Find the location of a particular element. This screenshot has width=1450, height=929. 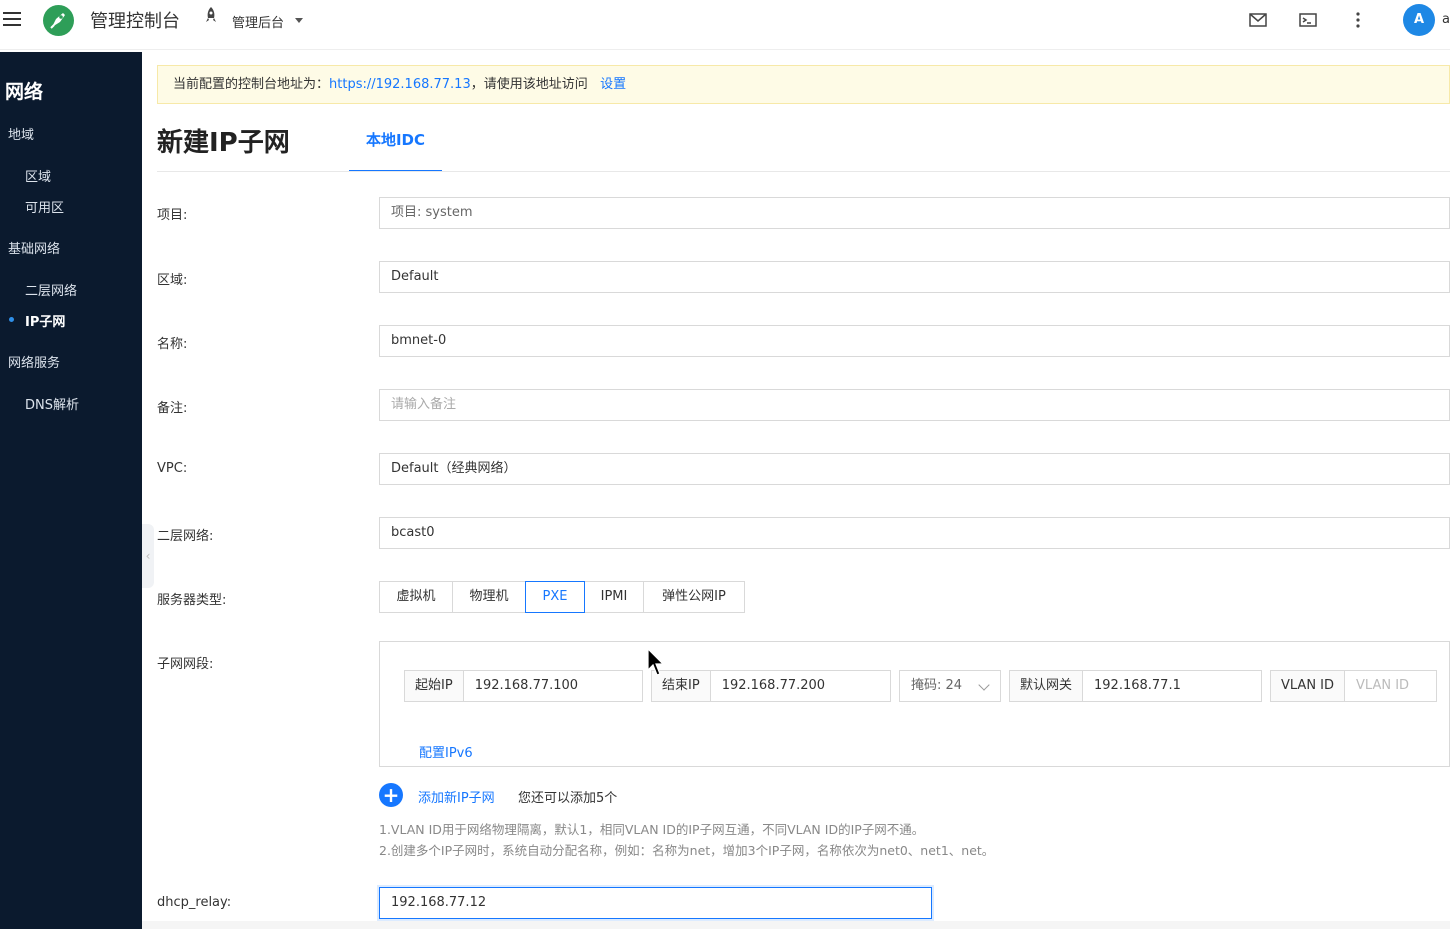

server-type-label: 服务器类型: is located at coordinates (192, 600).